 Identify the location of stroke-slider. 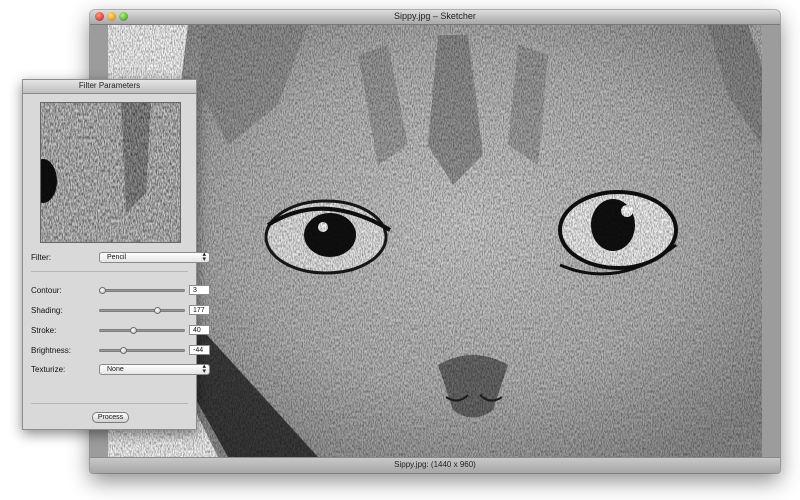
(142, 330).